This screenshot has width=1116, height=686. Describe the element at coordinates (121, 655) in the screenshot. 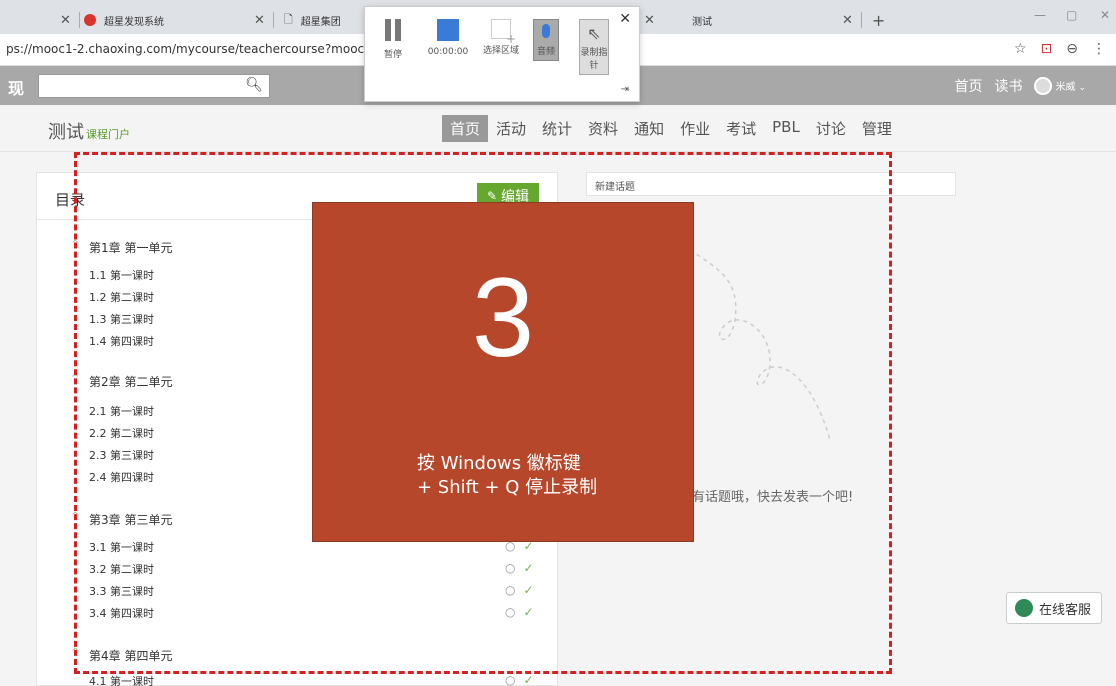

I see `chapter-4: ^ 第4章 第四单元` at that location.